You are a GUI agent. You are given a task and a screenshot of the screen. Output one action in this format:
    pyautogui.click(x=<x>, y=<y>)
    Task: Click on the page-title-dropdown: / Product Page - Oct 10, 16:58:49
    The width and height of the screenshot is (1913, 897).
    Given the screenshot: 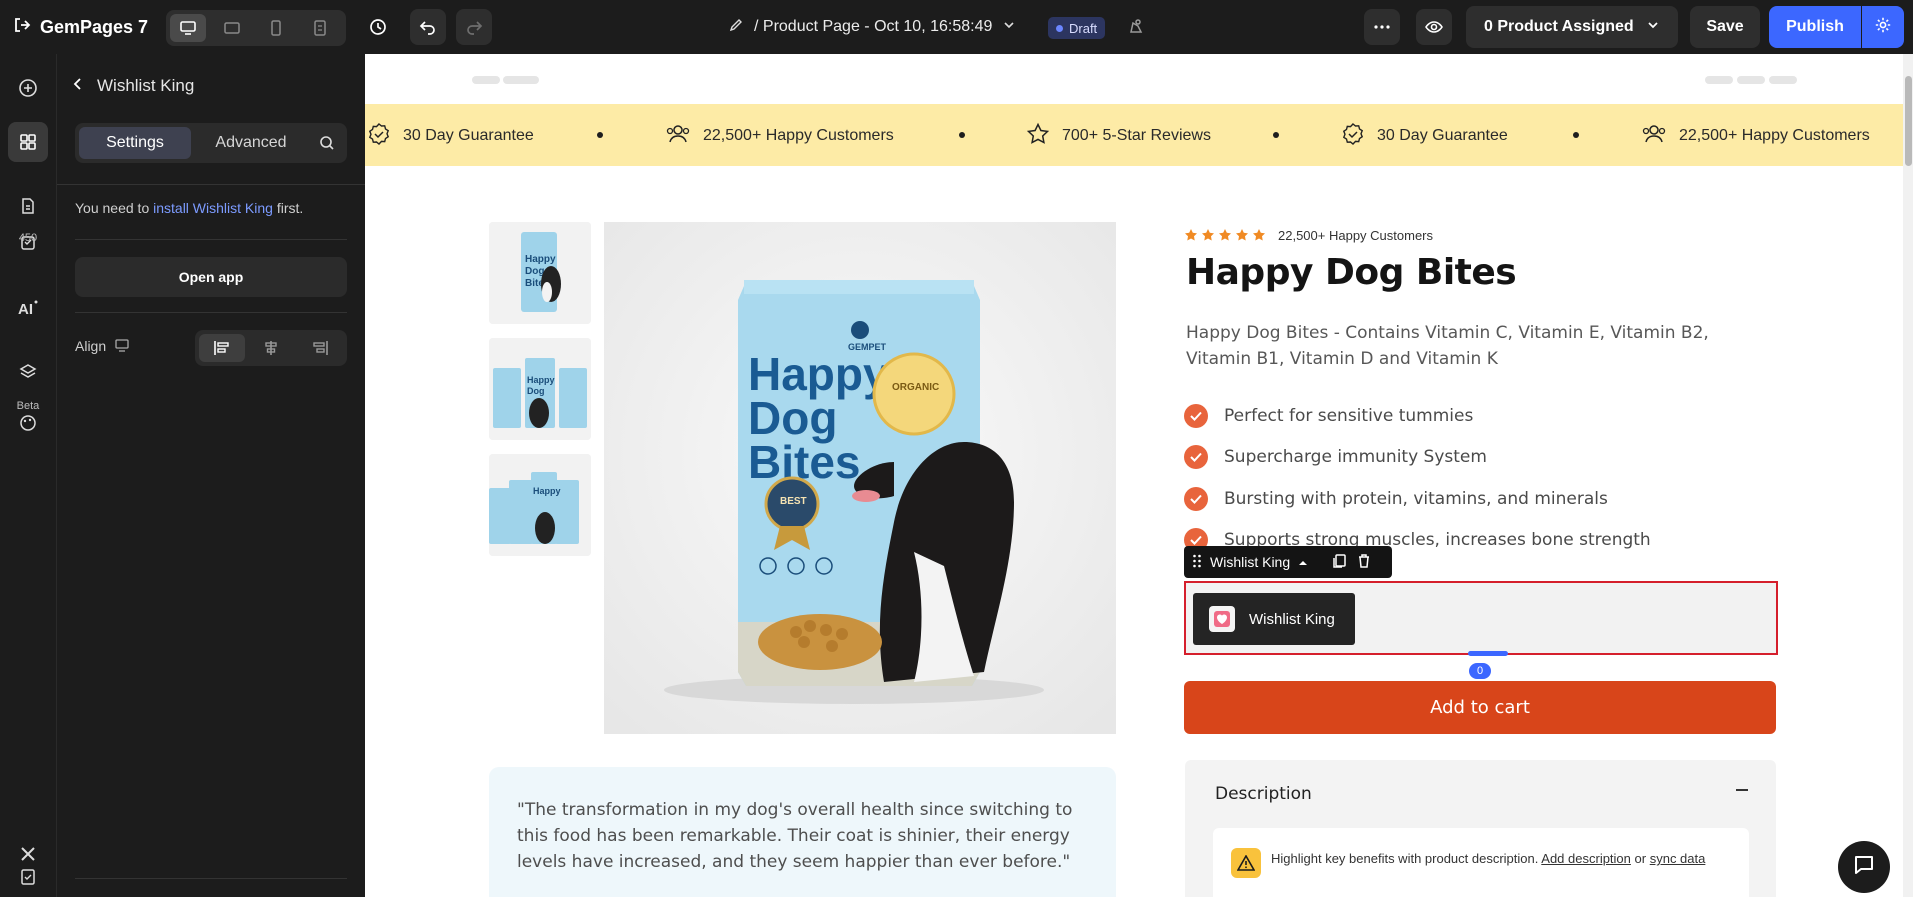 What is the action you would take?
    pyautogui.click(x=872, y=27)
    